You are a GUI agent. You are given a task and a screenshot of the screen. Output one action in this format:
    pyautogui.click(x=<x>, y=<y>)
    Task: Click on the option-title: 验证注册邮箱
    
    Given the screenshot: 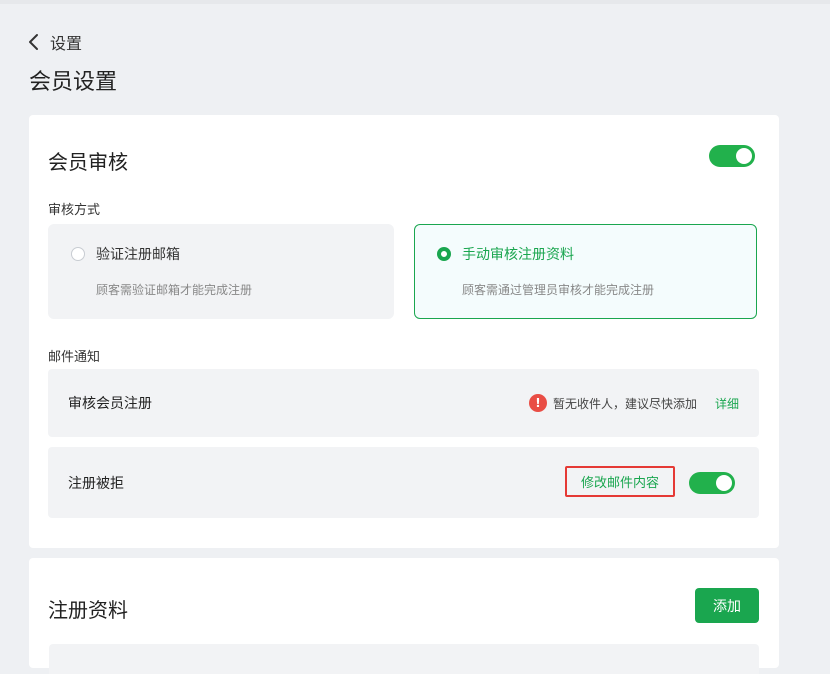 What is the action you would take?
    pyautogui.click(x=138, y=255)
    